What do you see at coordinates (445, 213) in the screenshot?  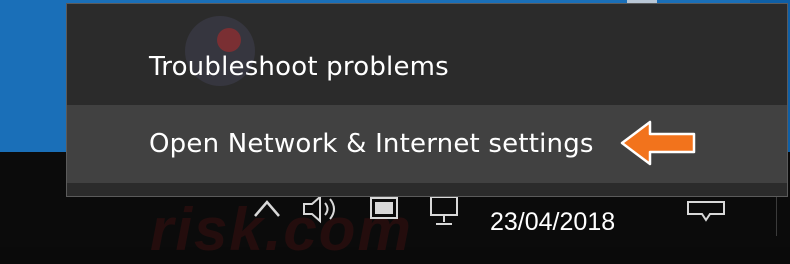 I see `network-icon` at bounding box center [445, 213].